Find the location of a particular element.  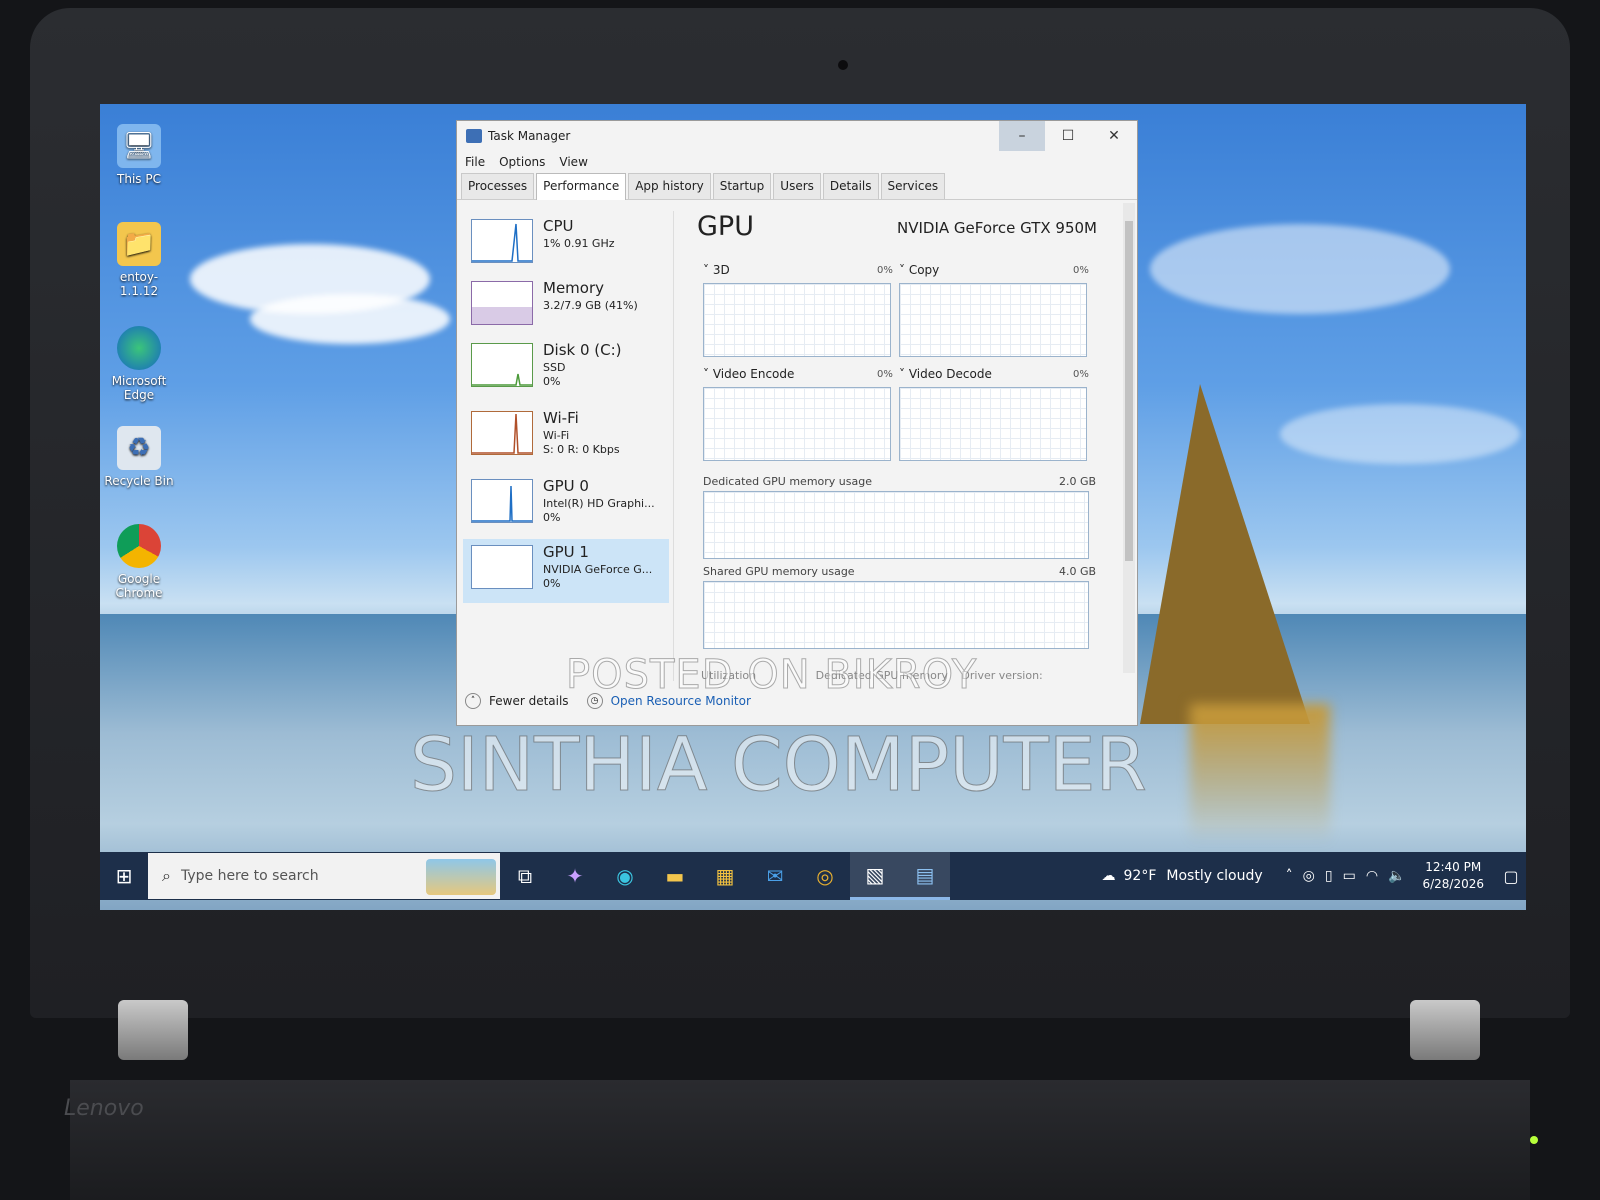

task-view-button: ⧉ is located at coordinates (525, 876).